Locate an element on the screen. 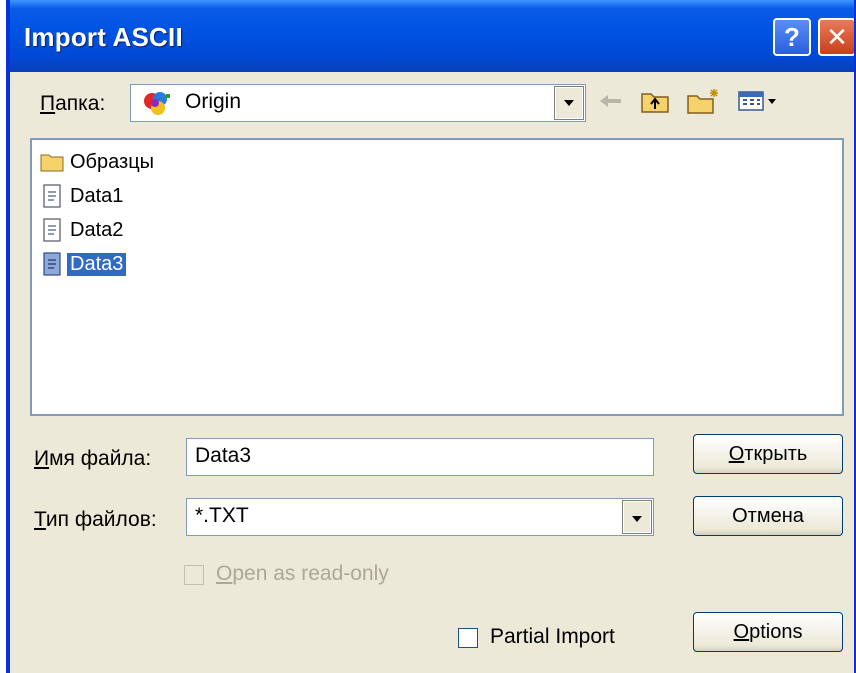 Image resolution: width=856 pixels, height=673 pixels. title-bar: Import ASCII ? ✕ is located at coordinates (432, 36).